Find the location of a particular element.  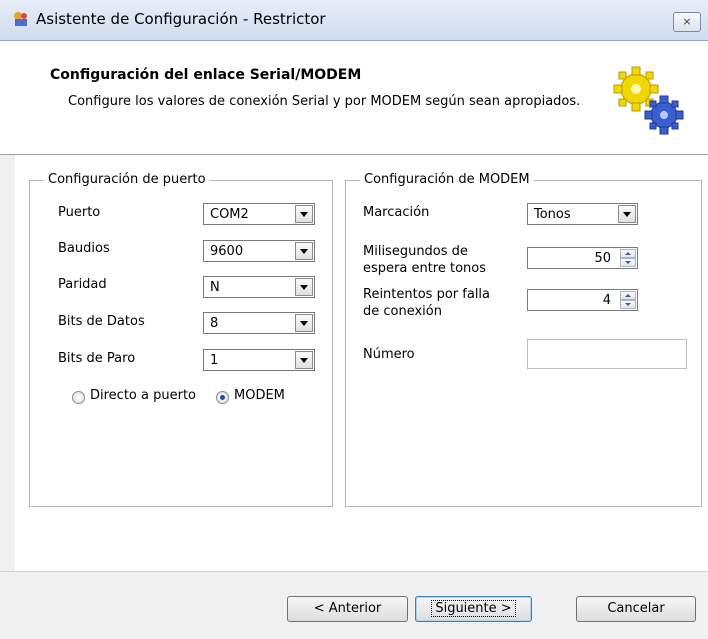

label-reintentos-1: Reintentos por falla is located at coordinates (427, 294).